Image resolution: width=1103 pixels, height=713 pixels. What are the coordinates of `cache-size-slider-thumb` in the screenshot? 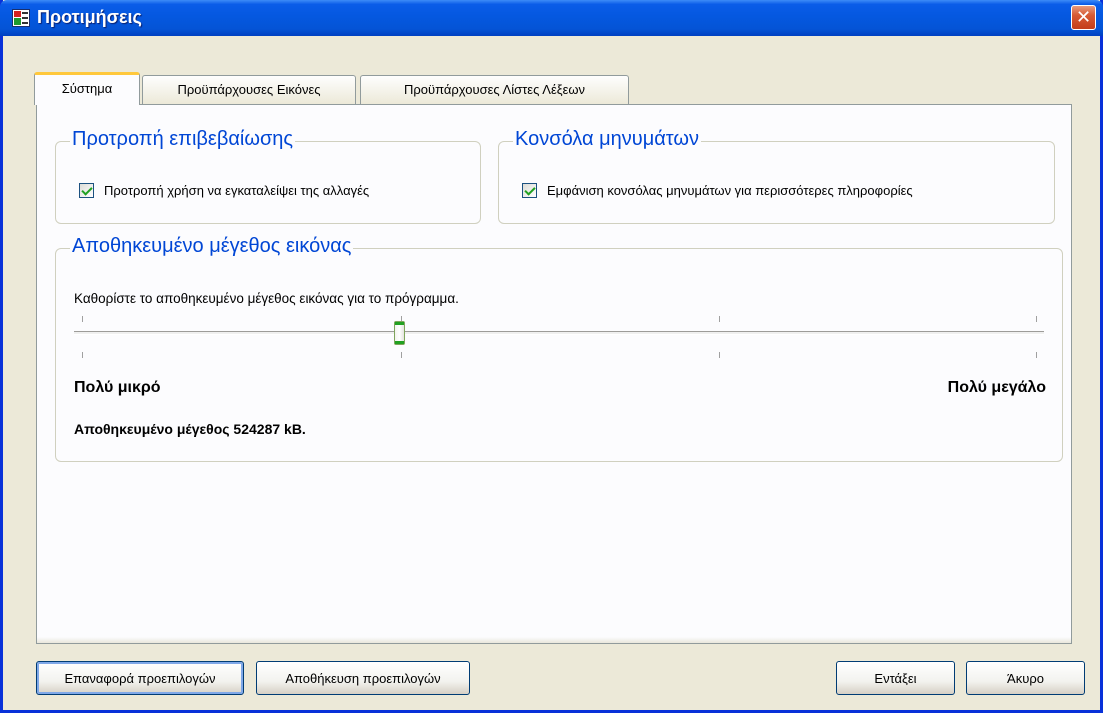 It's located at (399, 333).